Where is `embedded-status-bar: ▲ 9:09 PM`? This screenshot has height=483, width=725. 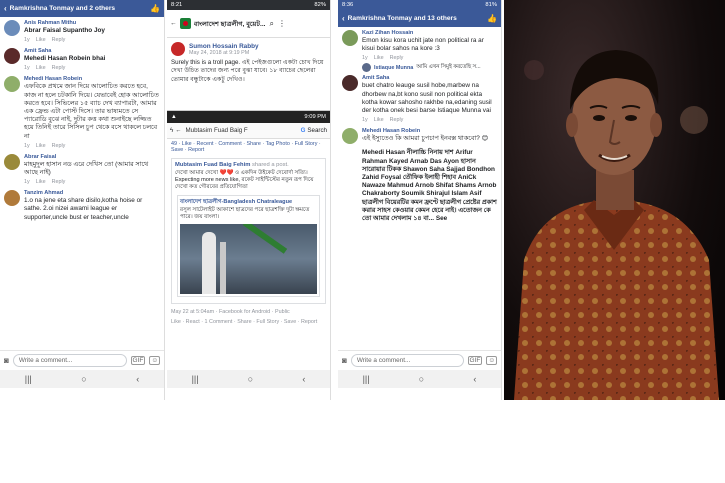 embedded-status-bar: ▲ 9:09 PM is located at coordinates (248, 117).